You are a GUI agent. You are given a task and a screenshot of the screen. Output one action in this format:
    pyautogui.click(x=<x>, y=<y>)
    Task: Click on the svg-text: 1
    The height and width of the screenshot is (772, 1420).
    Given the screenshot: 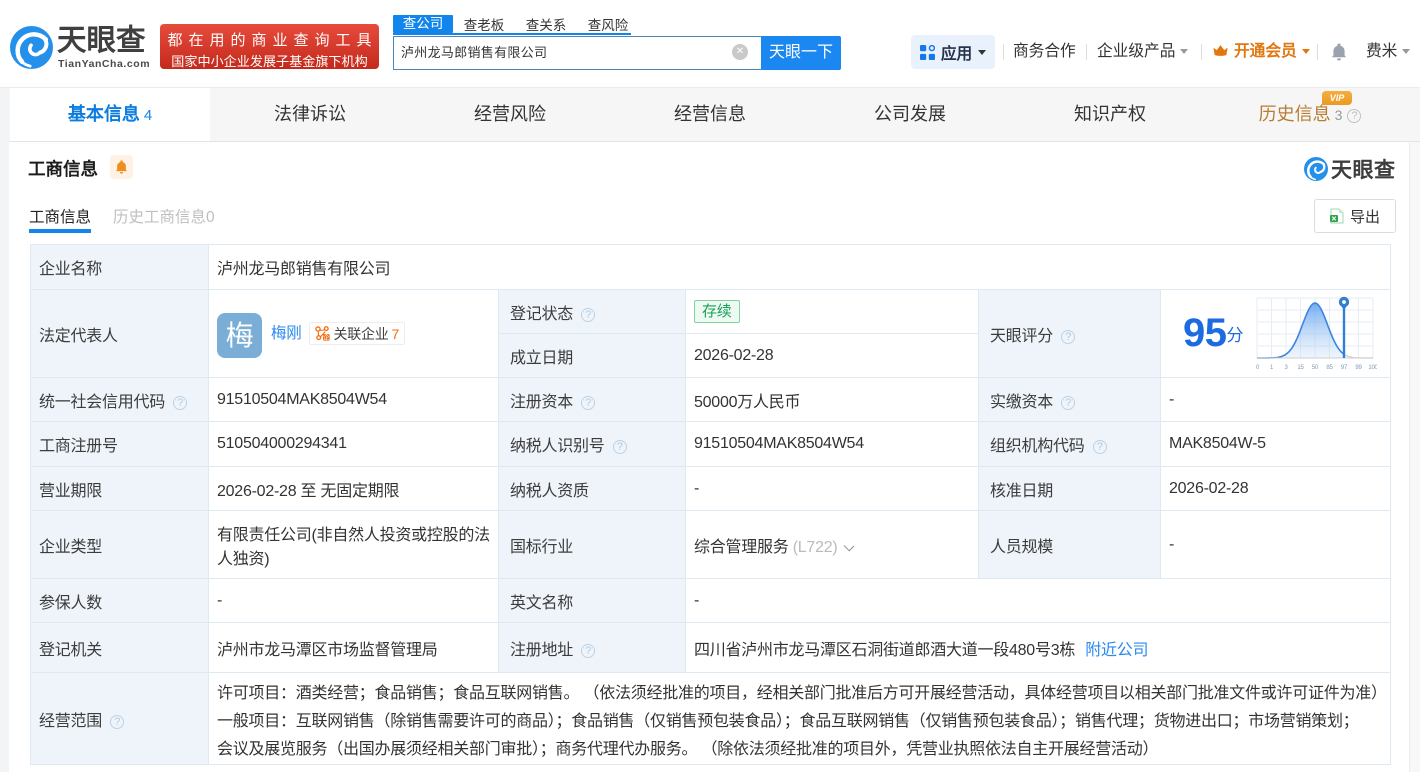 What is the action you would take?
    pyautogui.click(x=1272, y=368)
    